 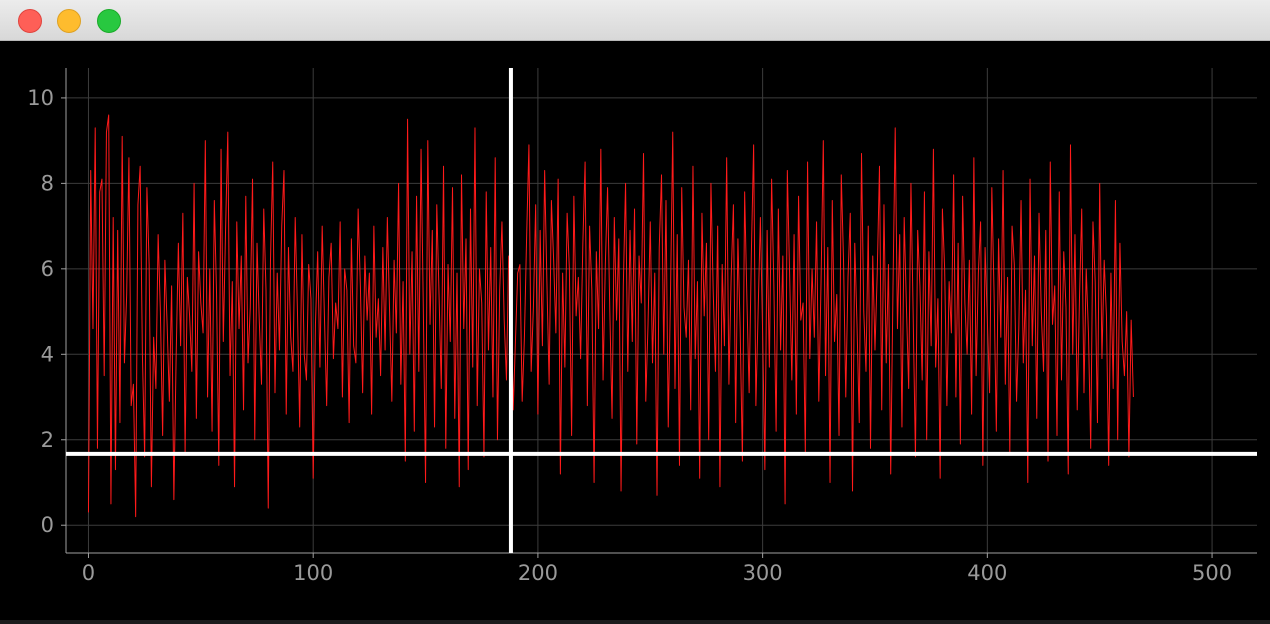 What do you see at coordinates (47, 525) in the screenshot?
I see `y-tick-label: 0` at bounding box center [47, 525].